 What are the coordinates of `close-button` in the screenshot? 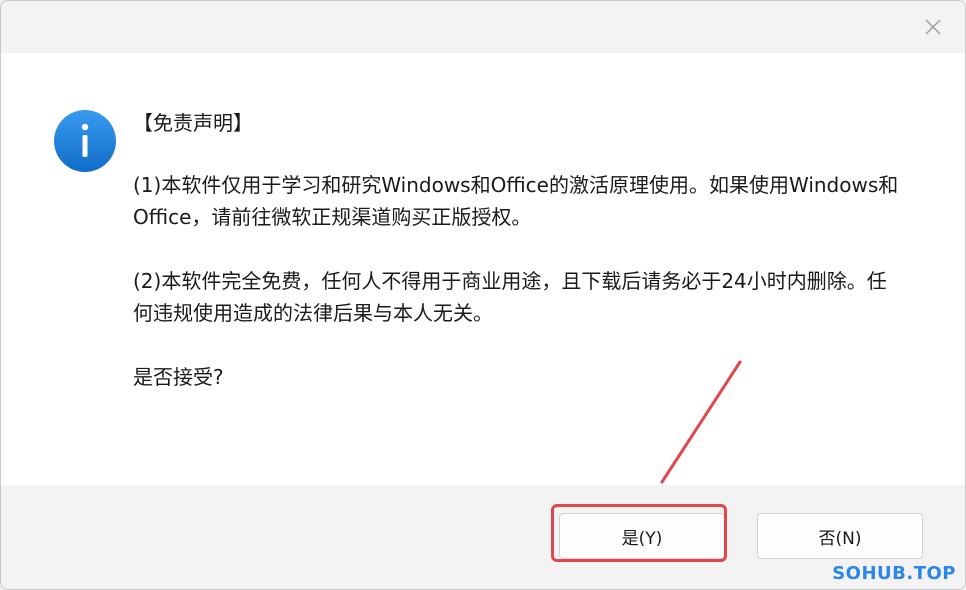 It's located at (933, 27).